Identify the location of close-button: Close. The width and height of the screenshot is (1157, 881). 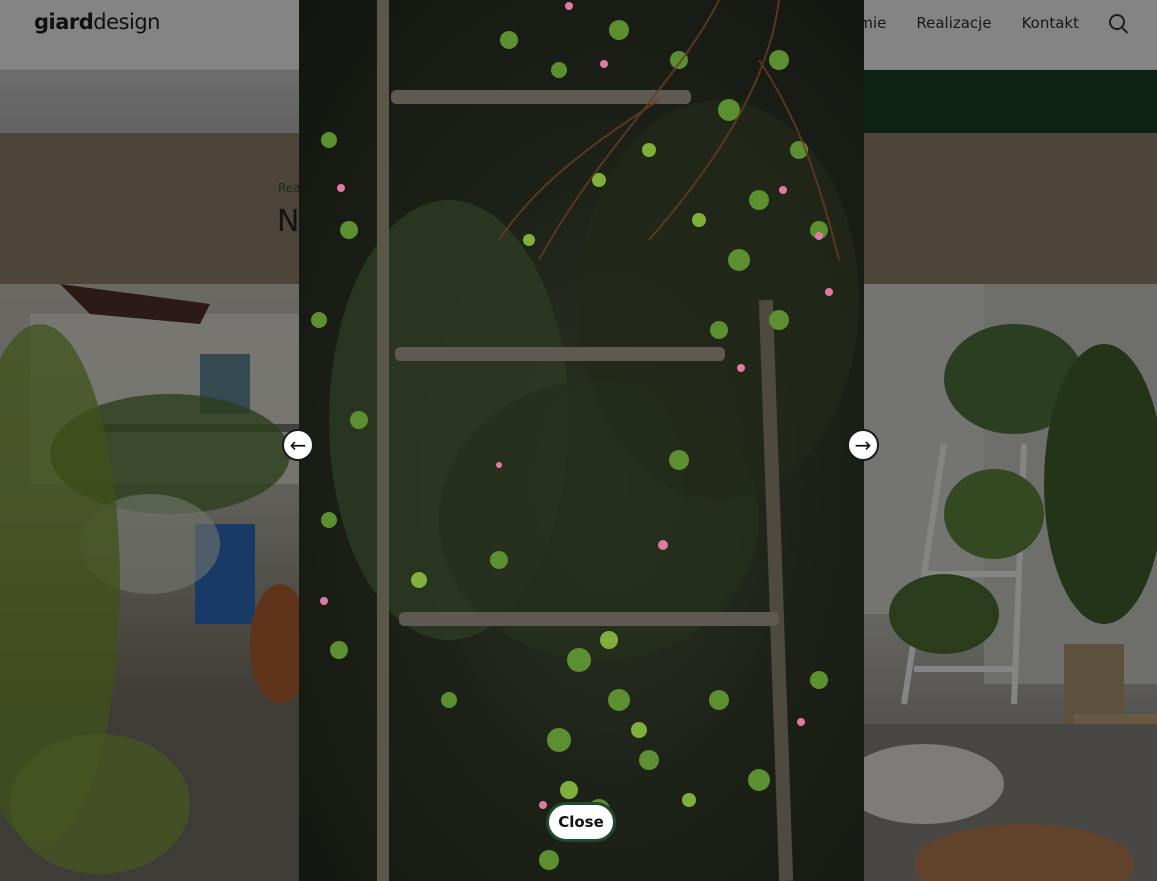
(581, 822).